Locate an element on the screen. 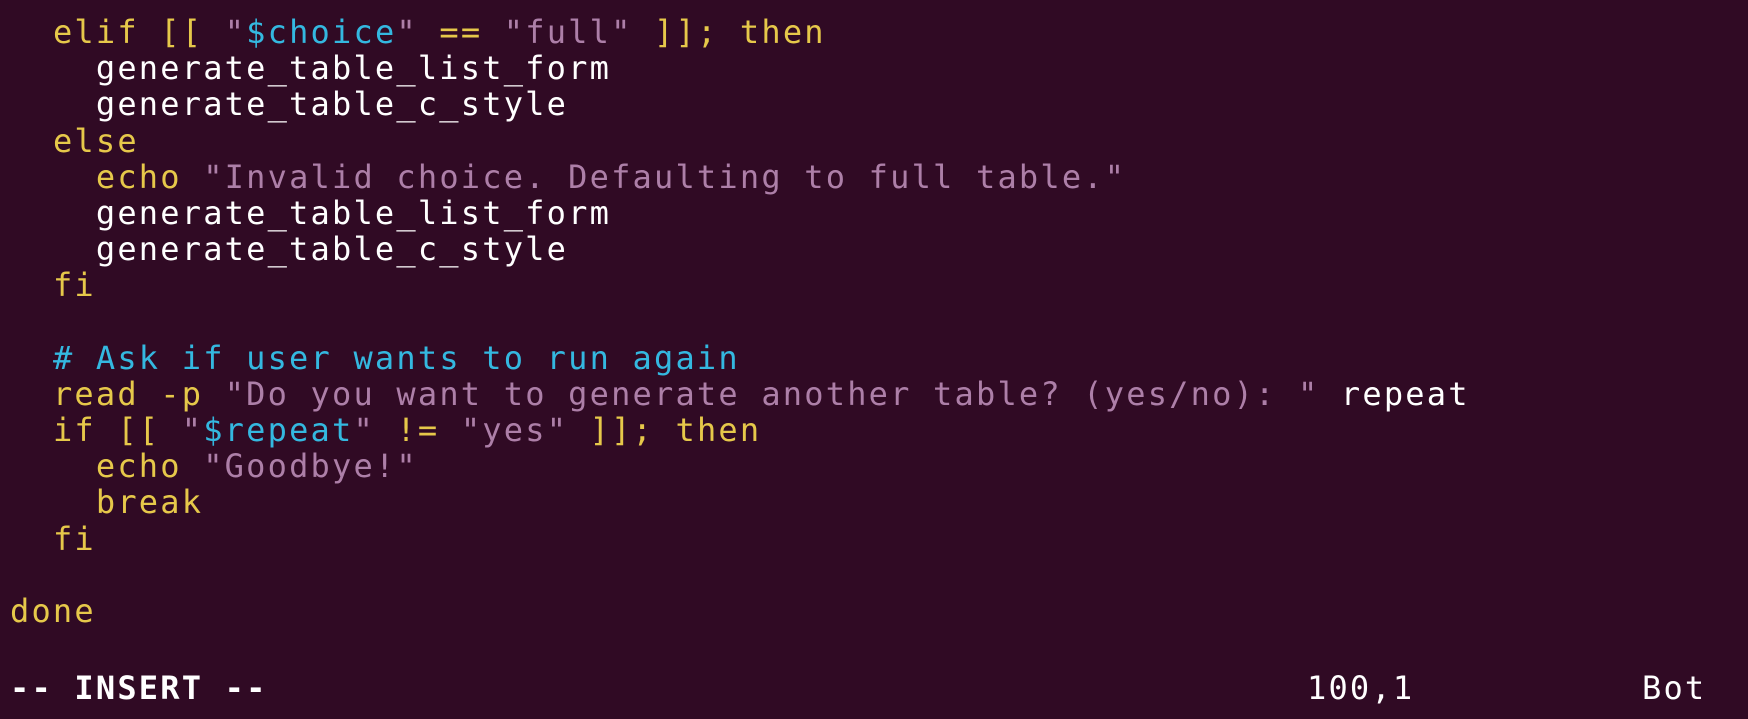 The height and width of the screenshot is (719, 1748). code-line: # Ask if user wants to run again is located at coordinates (874, 358).